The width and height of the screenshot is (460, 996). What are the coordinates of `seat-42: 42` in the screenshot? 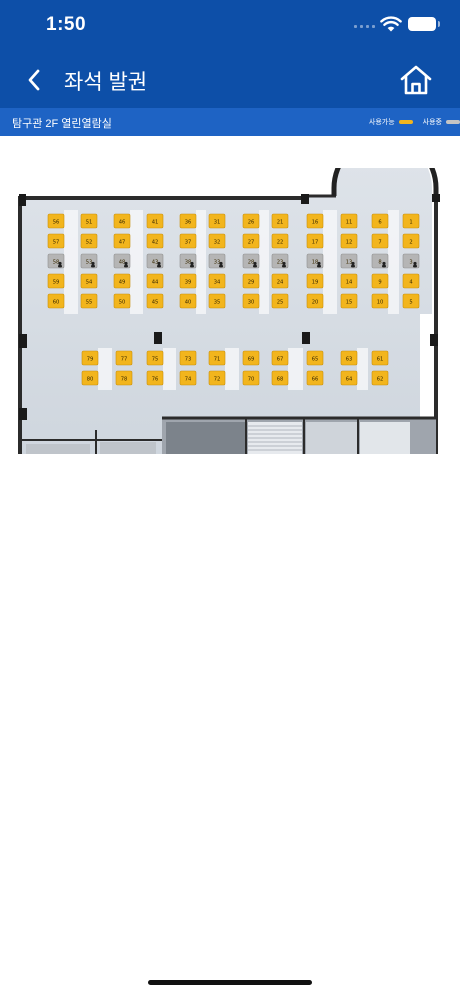 It's located at (155, 241).